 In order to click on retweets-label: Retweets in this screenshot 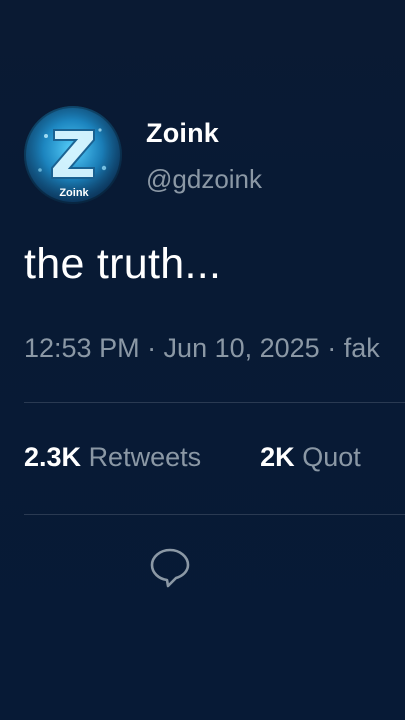, I will do `click(145, 457)`.